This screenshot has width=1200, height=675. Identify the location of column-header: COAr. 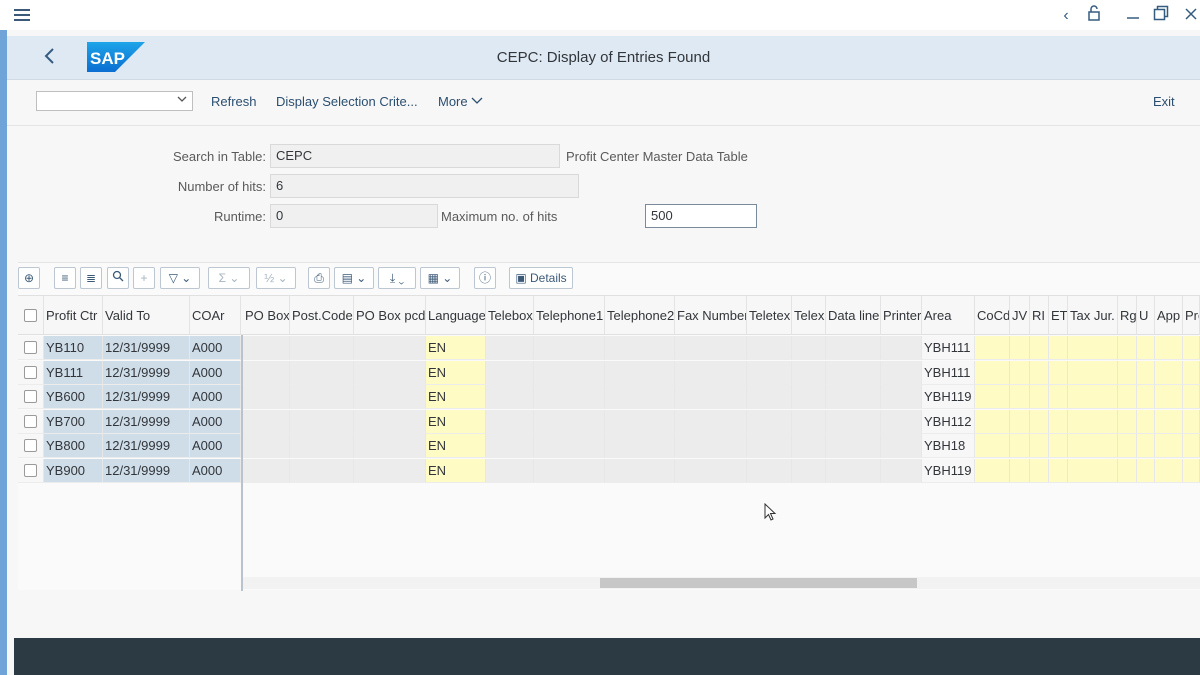
(215, 315).